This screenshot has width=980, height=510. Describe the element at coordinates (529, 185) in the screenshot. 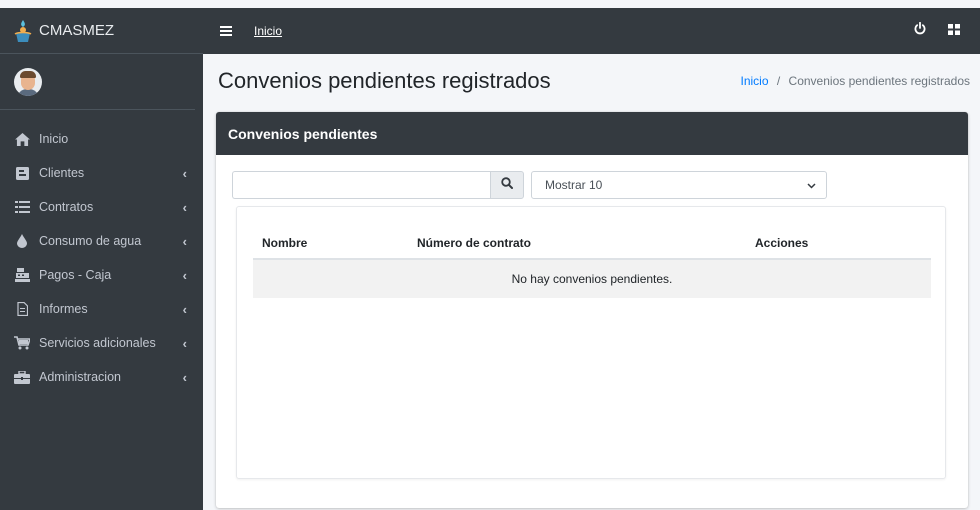

I see `table-toolbar: Mostrar 10` at that location.